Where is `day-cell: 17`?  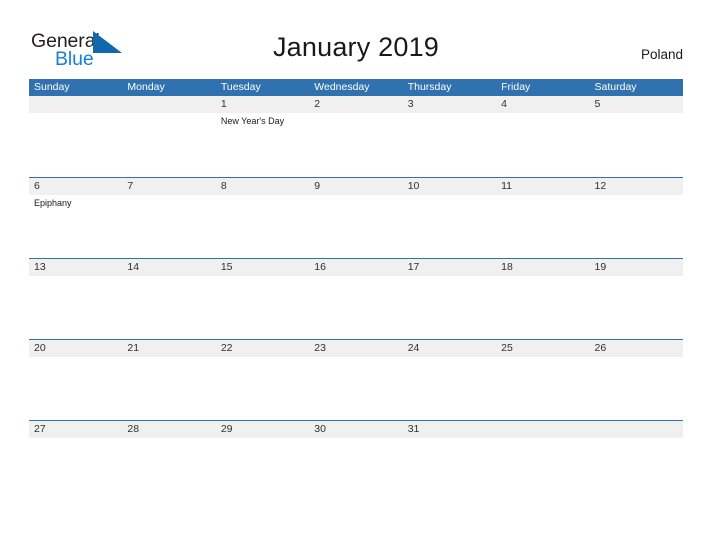
day-cell: 17 is located at coordinates (449, 299).